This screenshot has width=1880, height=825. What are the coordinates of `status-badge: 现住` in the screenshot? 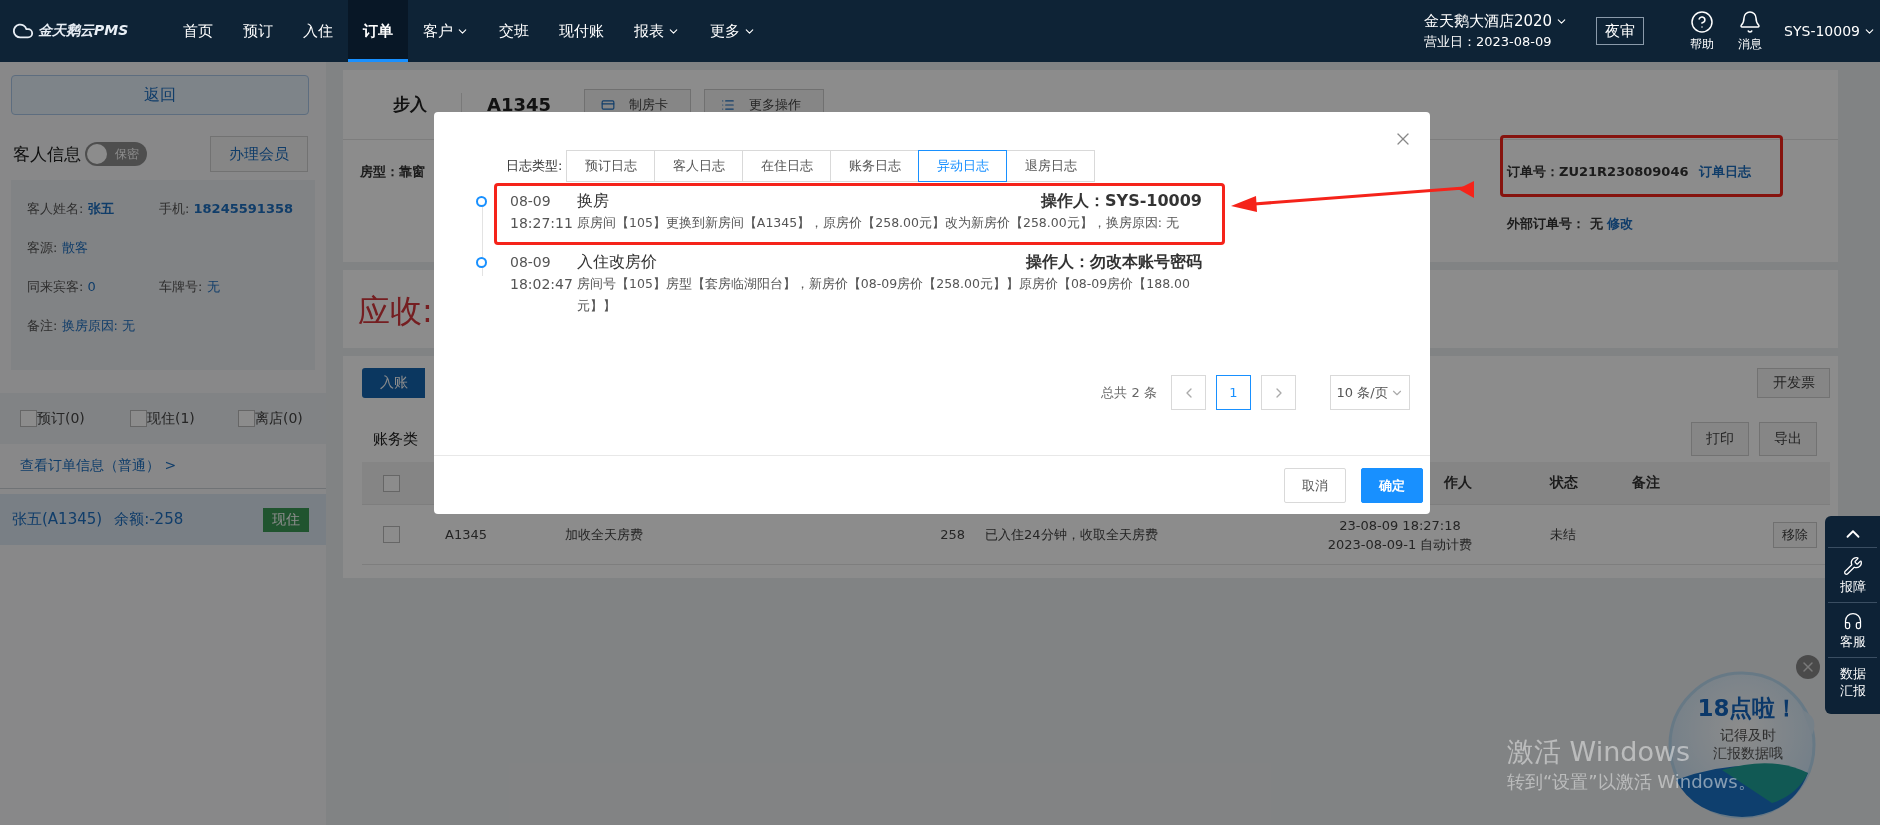 It's located at (286, 519).